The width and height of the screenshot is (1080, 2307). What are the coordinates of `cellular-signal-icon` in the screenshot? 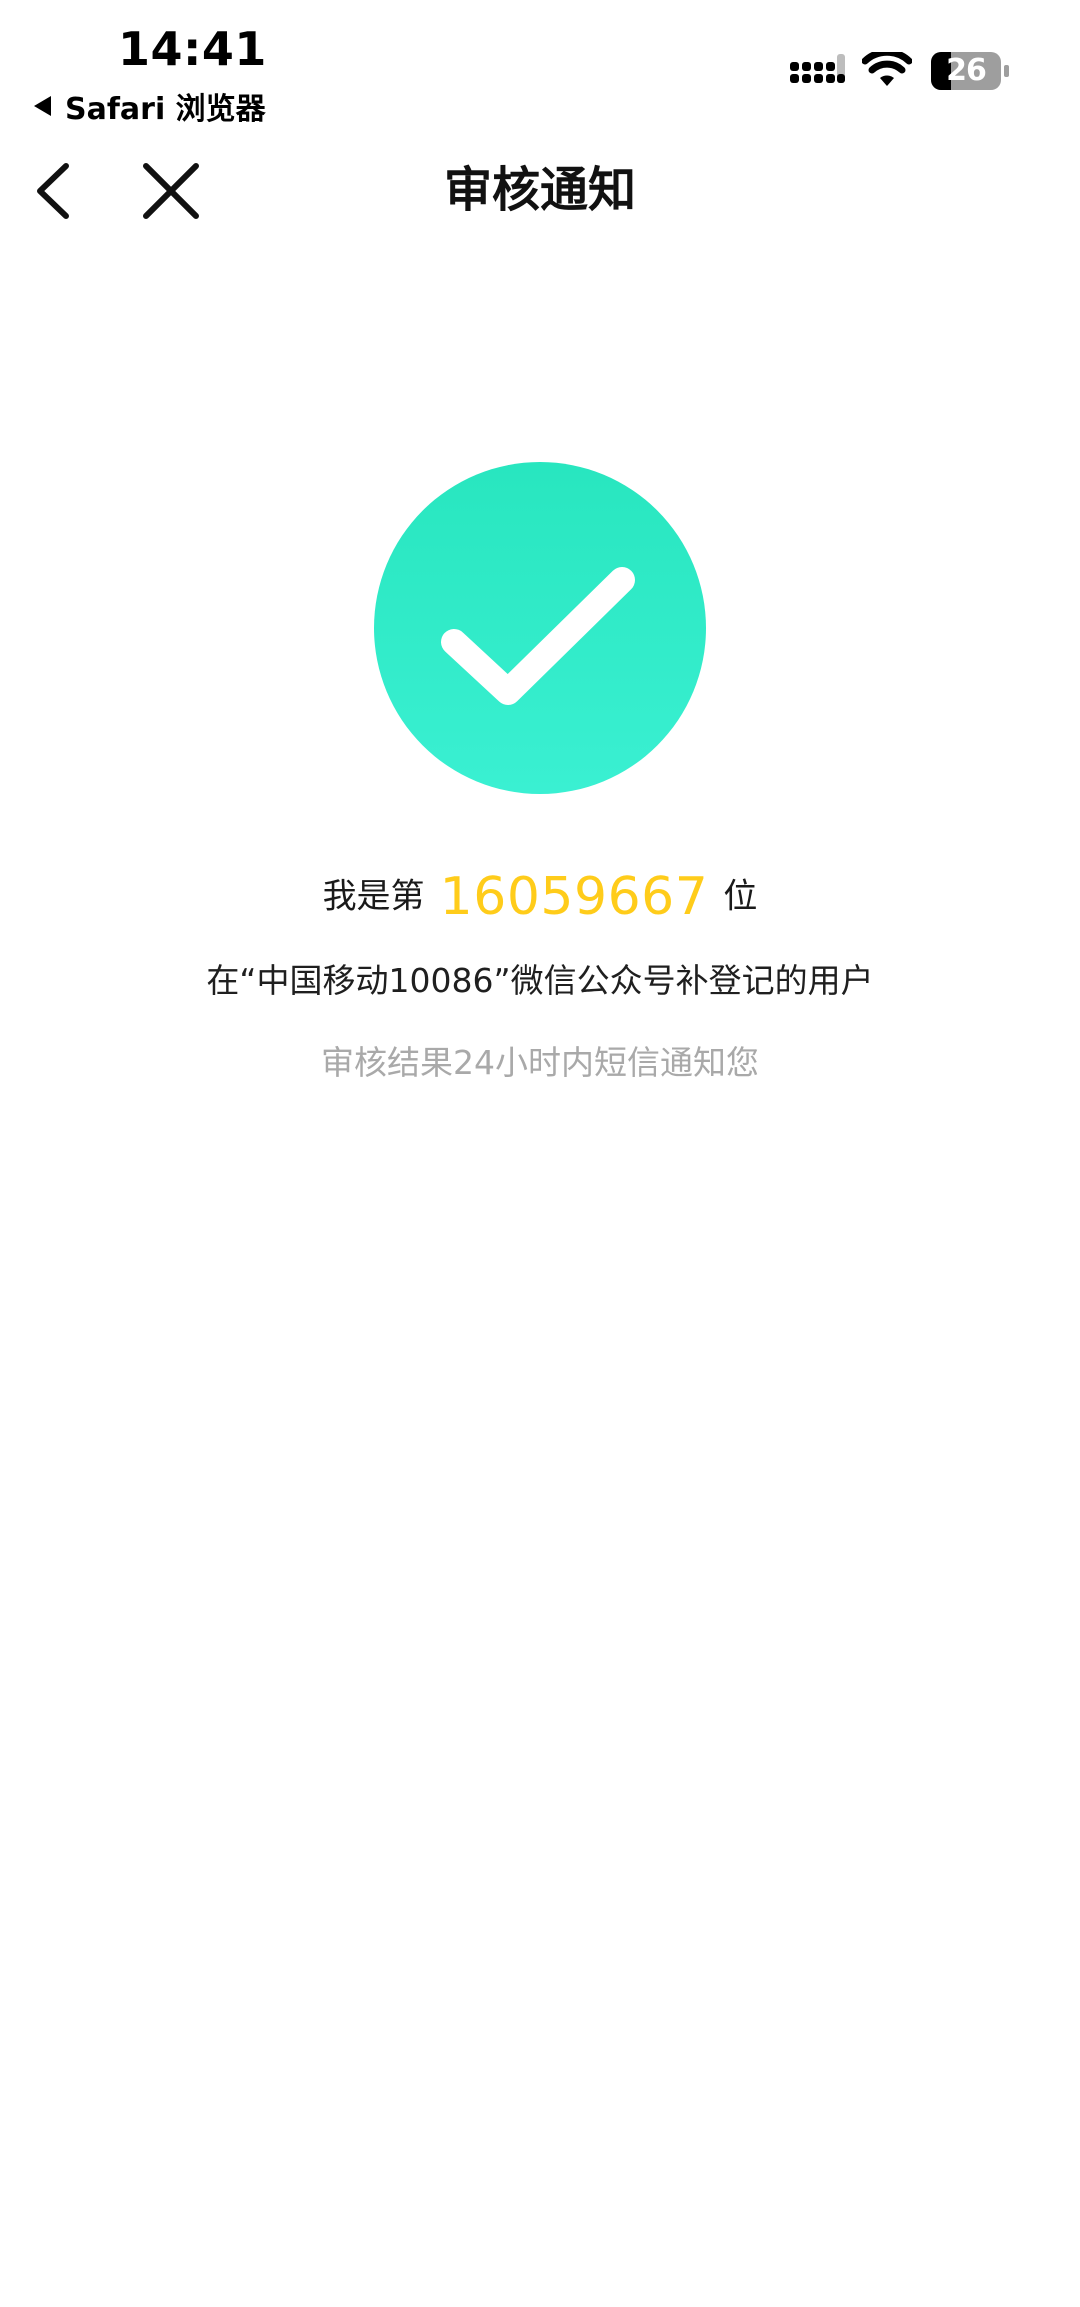 It's located at (817, 68).